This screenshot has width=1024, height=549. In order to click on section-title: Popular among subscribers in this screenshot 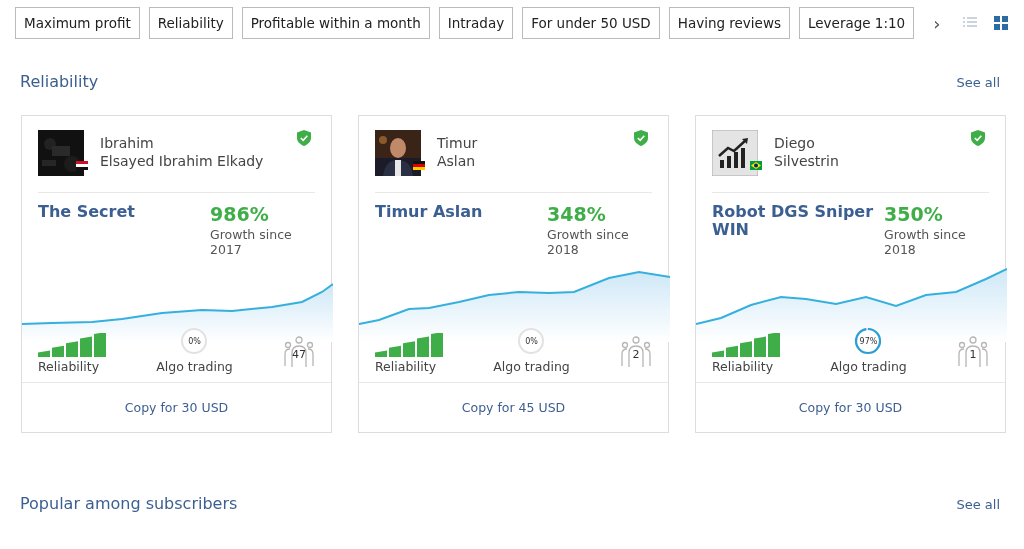, I will do `click(129, 503)`.